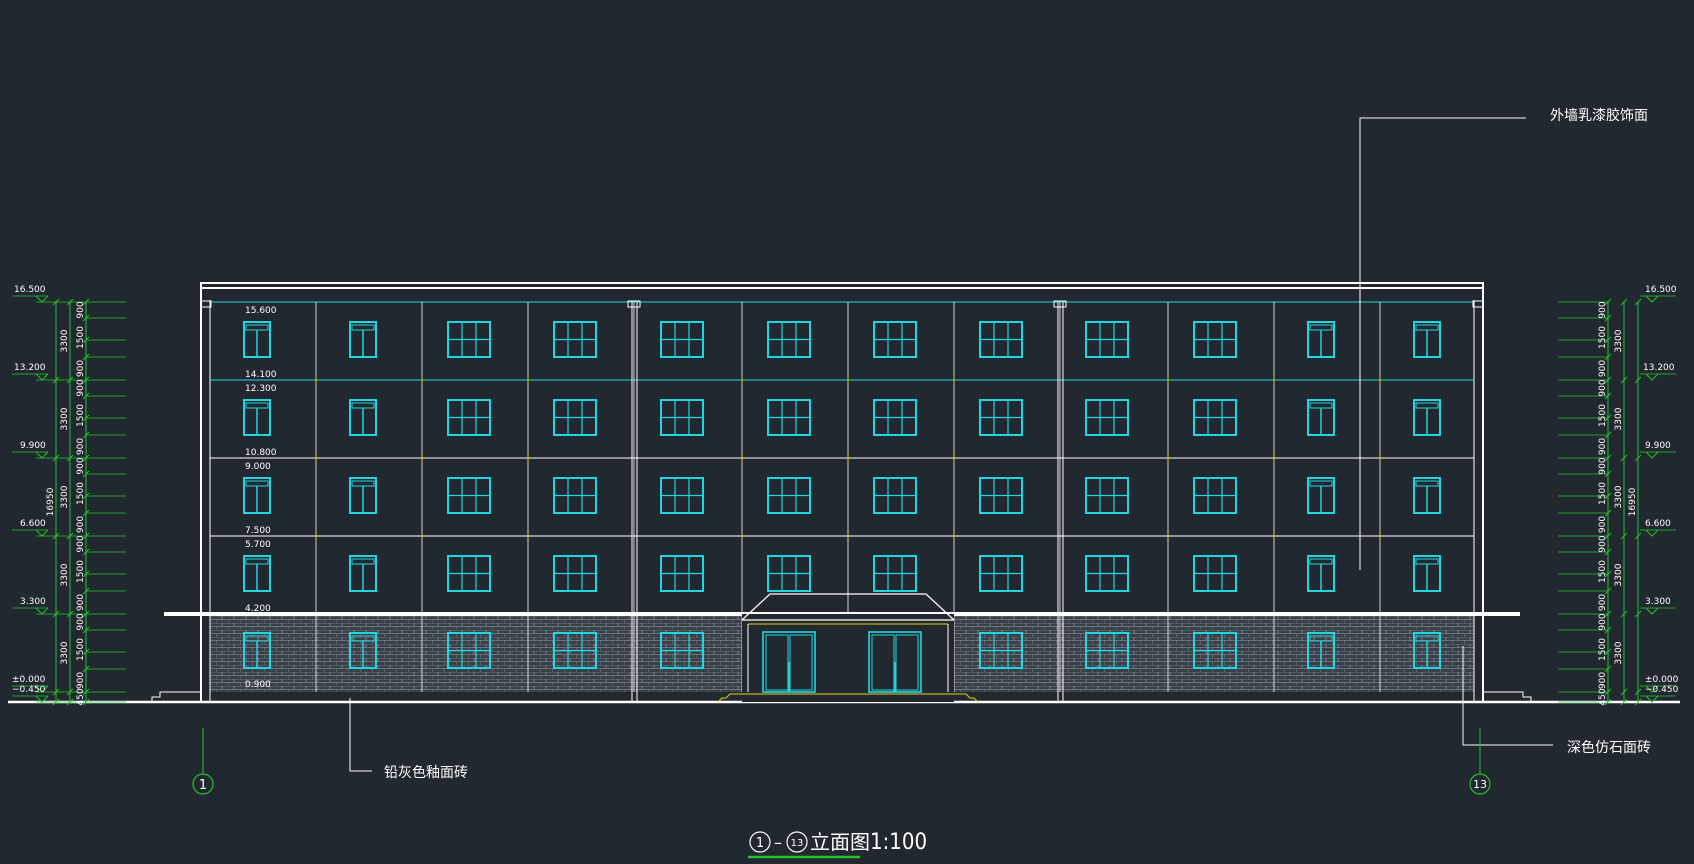  Describe the element at coordinates (1661, 290) in the screenshot. I see `elevation-right-16500: 16.500` at that location.